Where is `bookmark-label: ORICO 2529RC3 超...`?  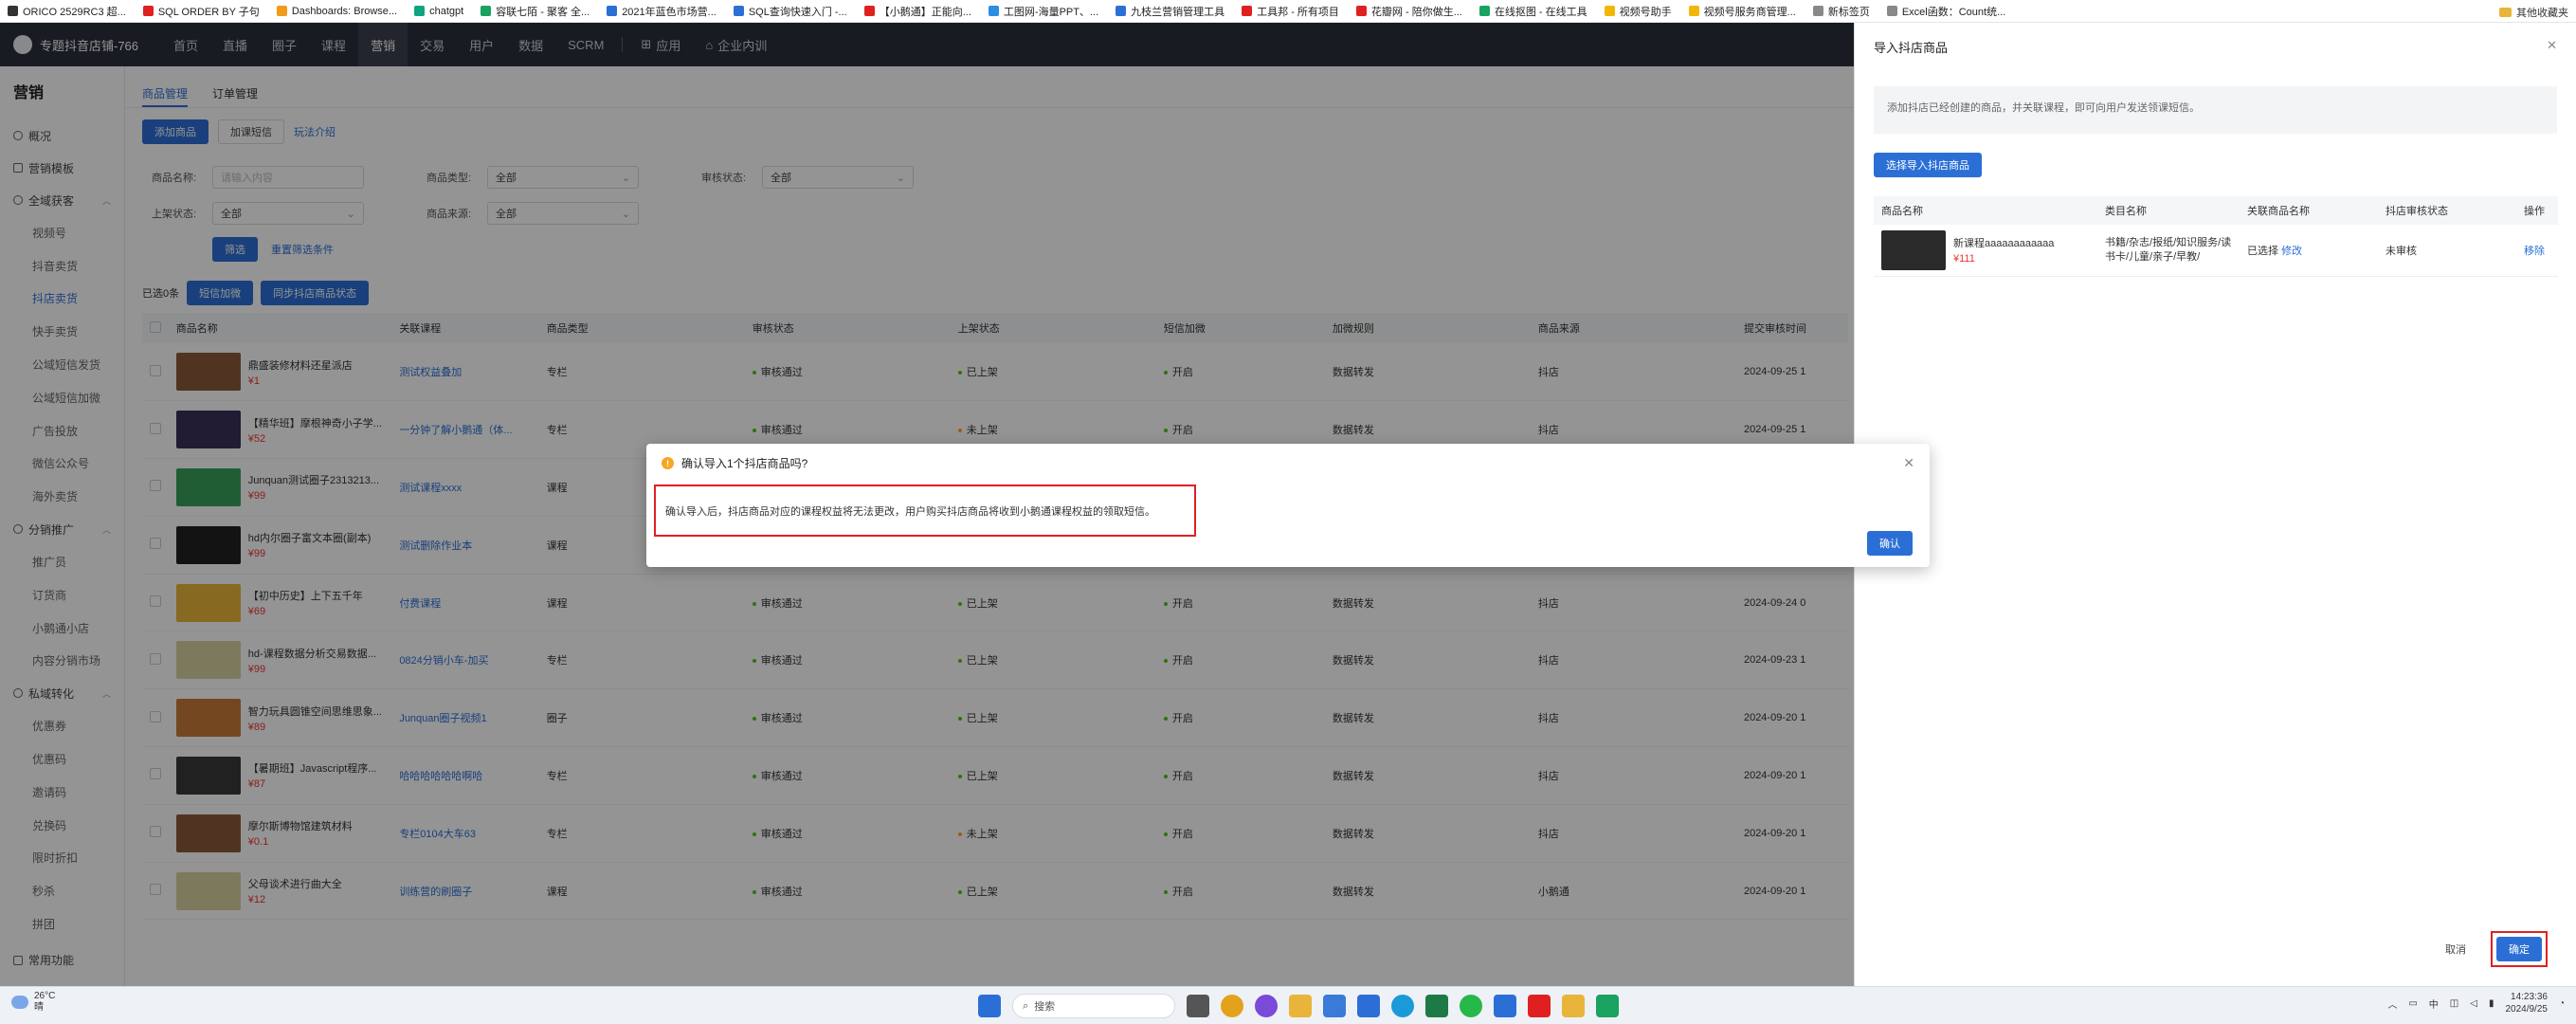
bookmark-label: ORICO 2529RC3 超... is located at coordinates (74, 12).